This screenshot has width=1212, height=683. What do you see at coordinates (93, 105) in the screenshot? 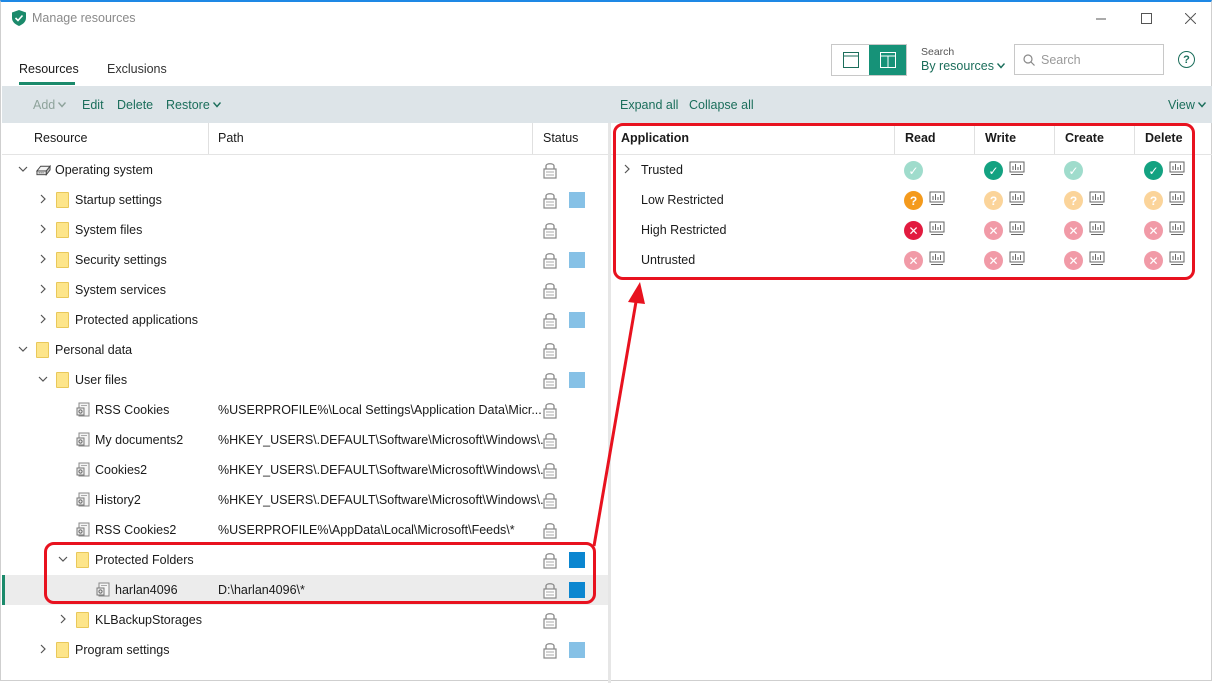
I see `edit-button: Edit` at bounding box center [93, 105].